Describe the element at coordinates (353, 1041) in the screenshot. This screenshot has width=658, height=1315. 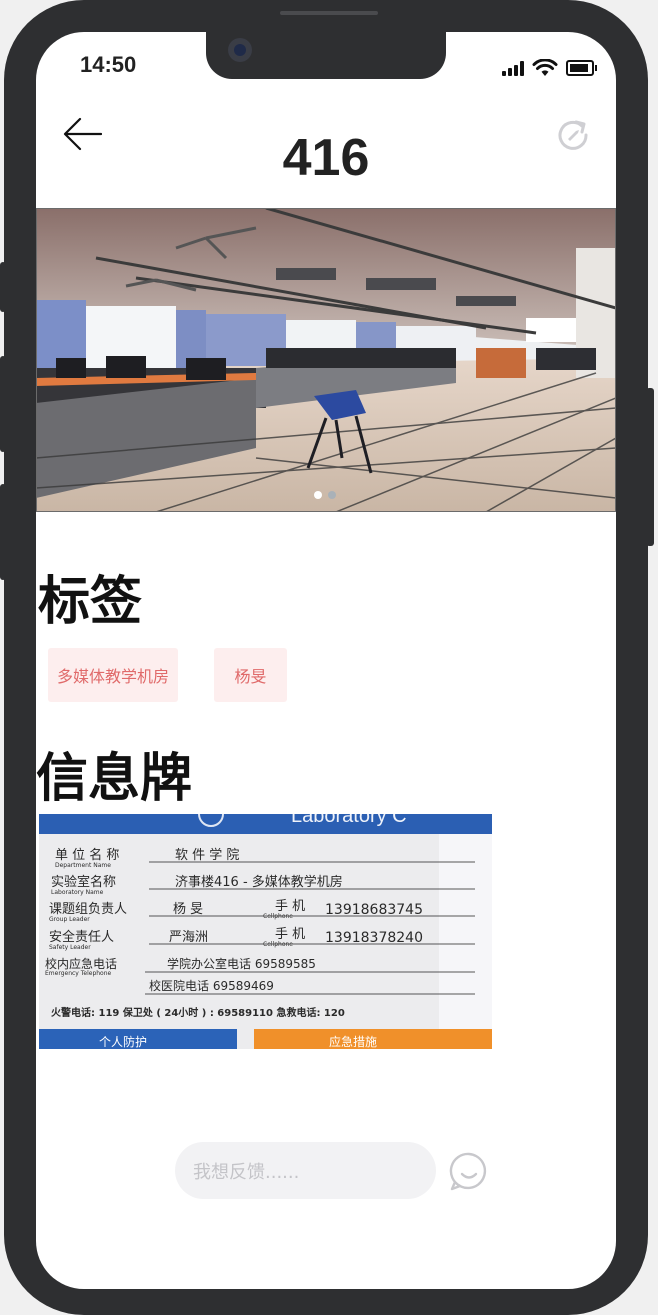
I see `sign-footer-right: 应急措施` at that location.